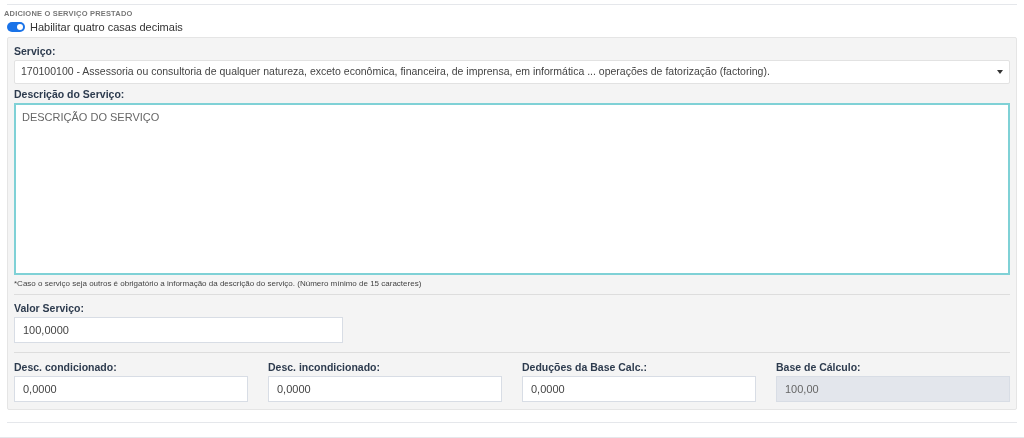 Image resolution: width=1024 pixels, height=438 pixels. I want to click on field-label: Desc. incondicionado:, so click(324, 367).